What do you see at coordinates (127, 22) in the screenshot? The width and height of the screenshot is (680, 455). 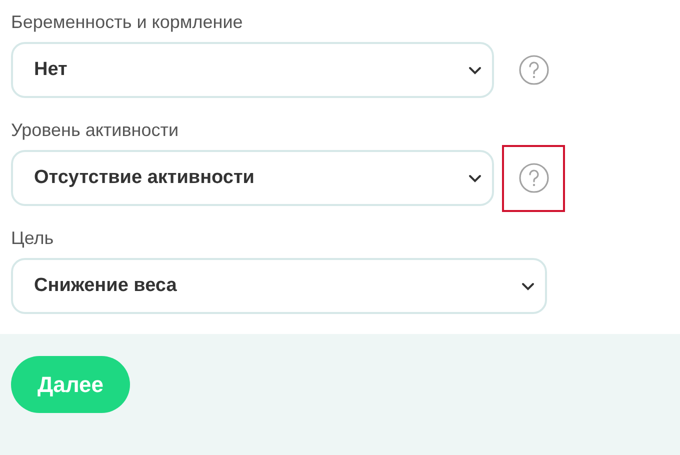 I see `field-label: Беременность и кормление` at bounding box center [127, 22].